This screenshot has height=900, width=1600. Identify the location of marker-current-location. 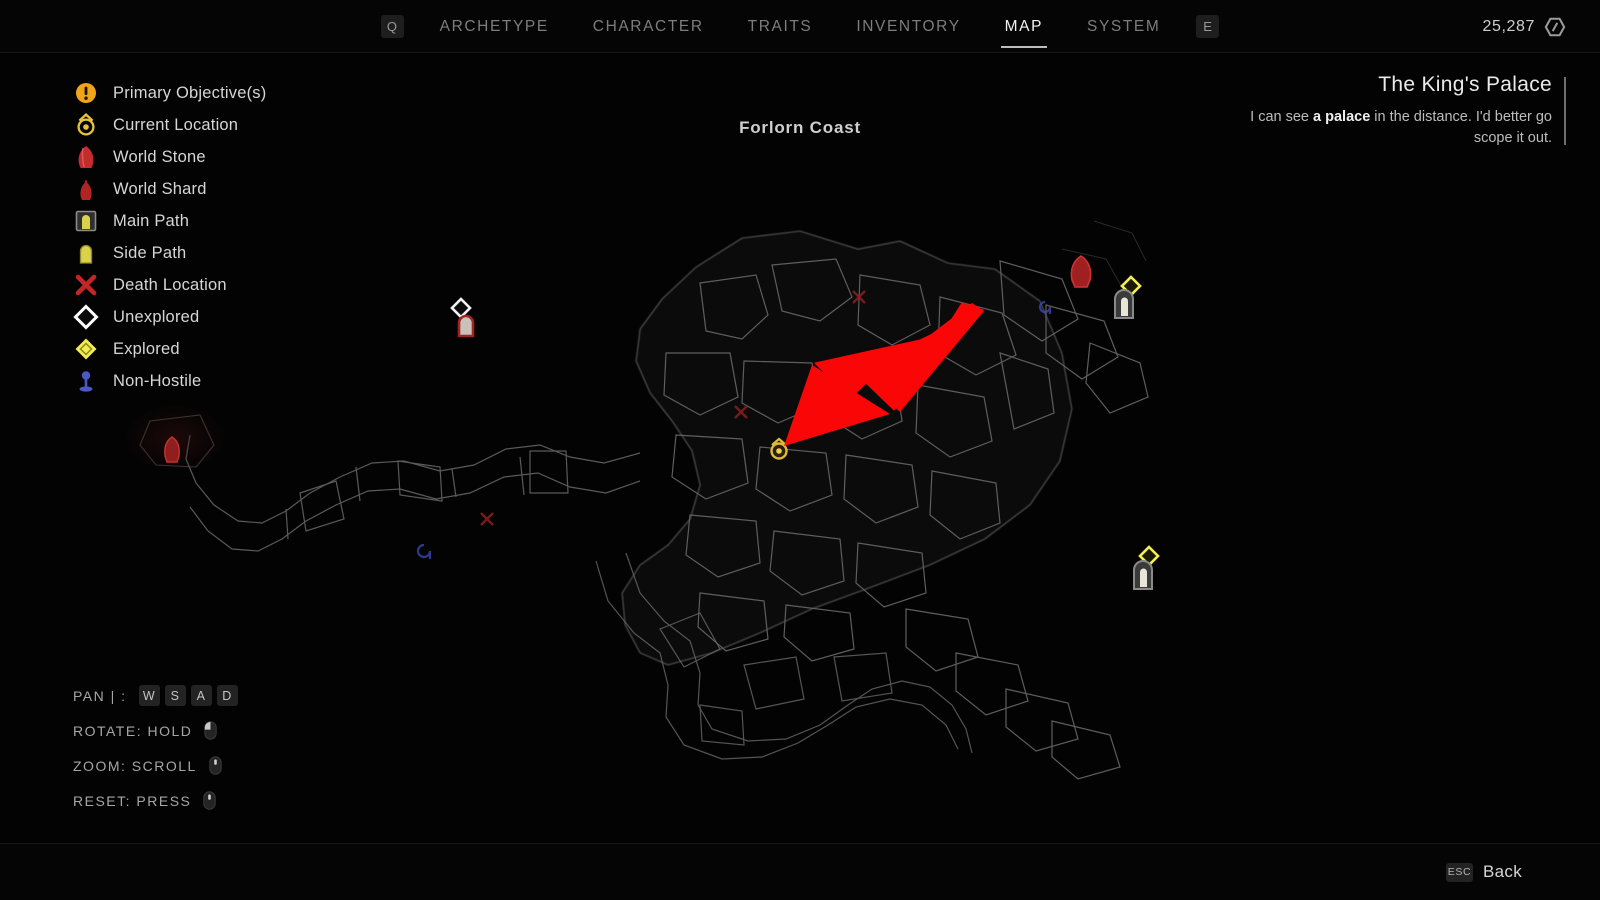
(779, 448).